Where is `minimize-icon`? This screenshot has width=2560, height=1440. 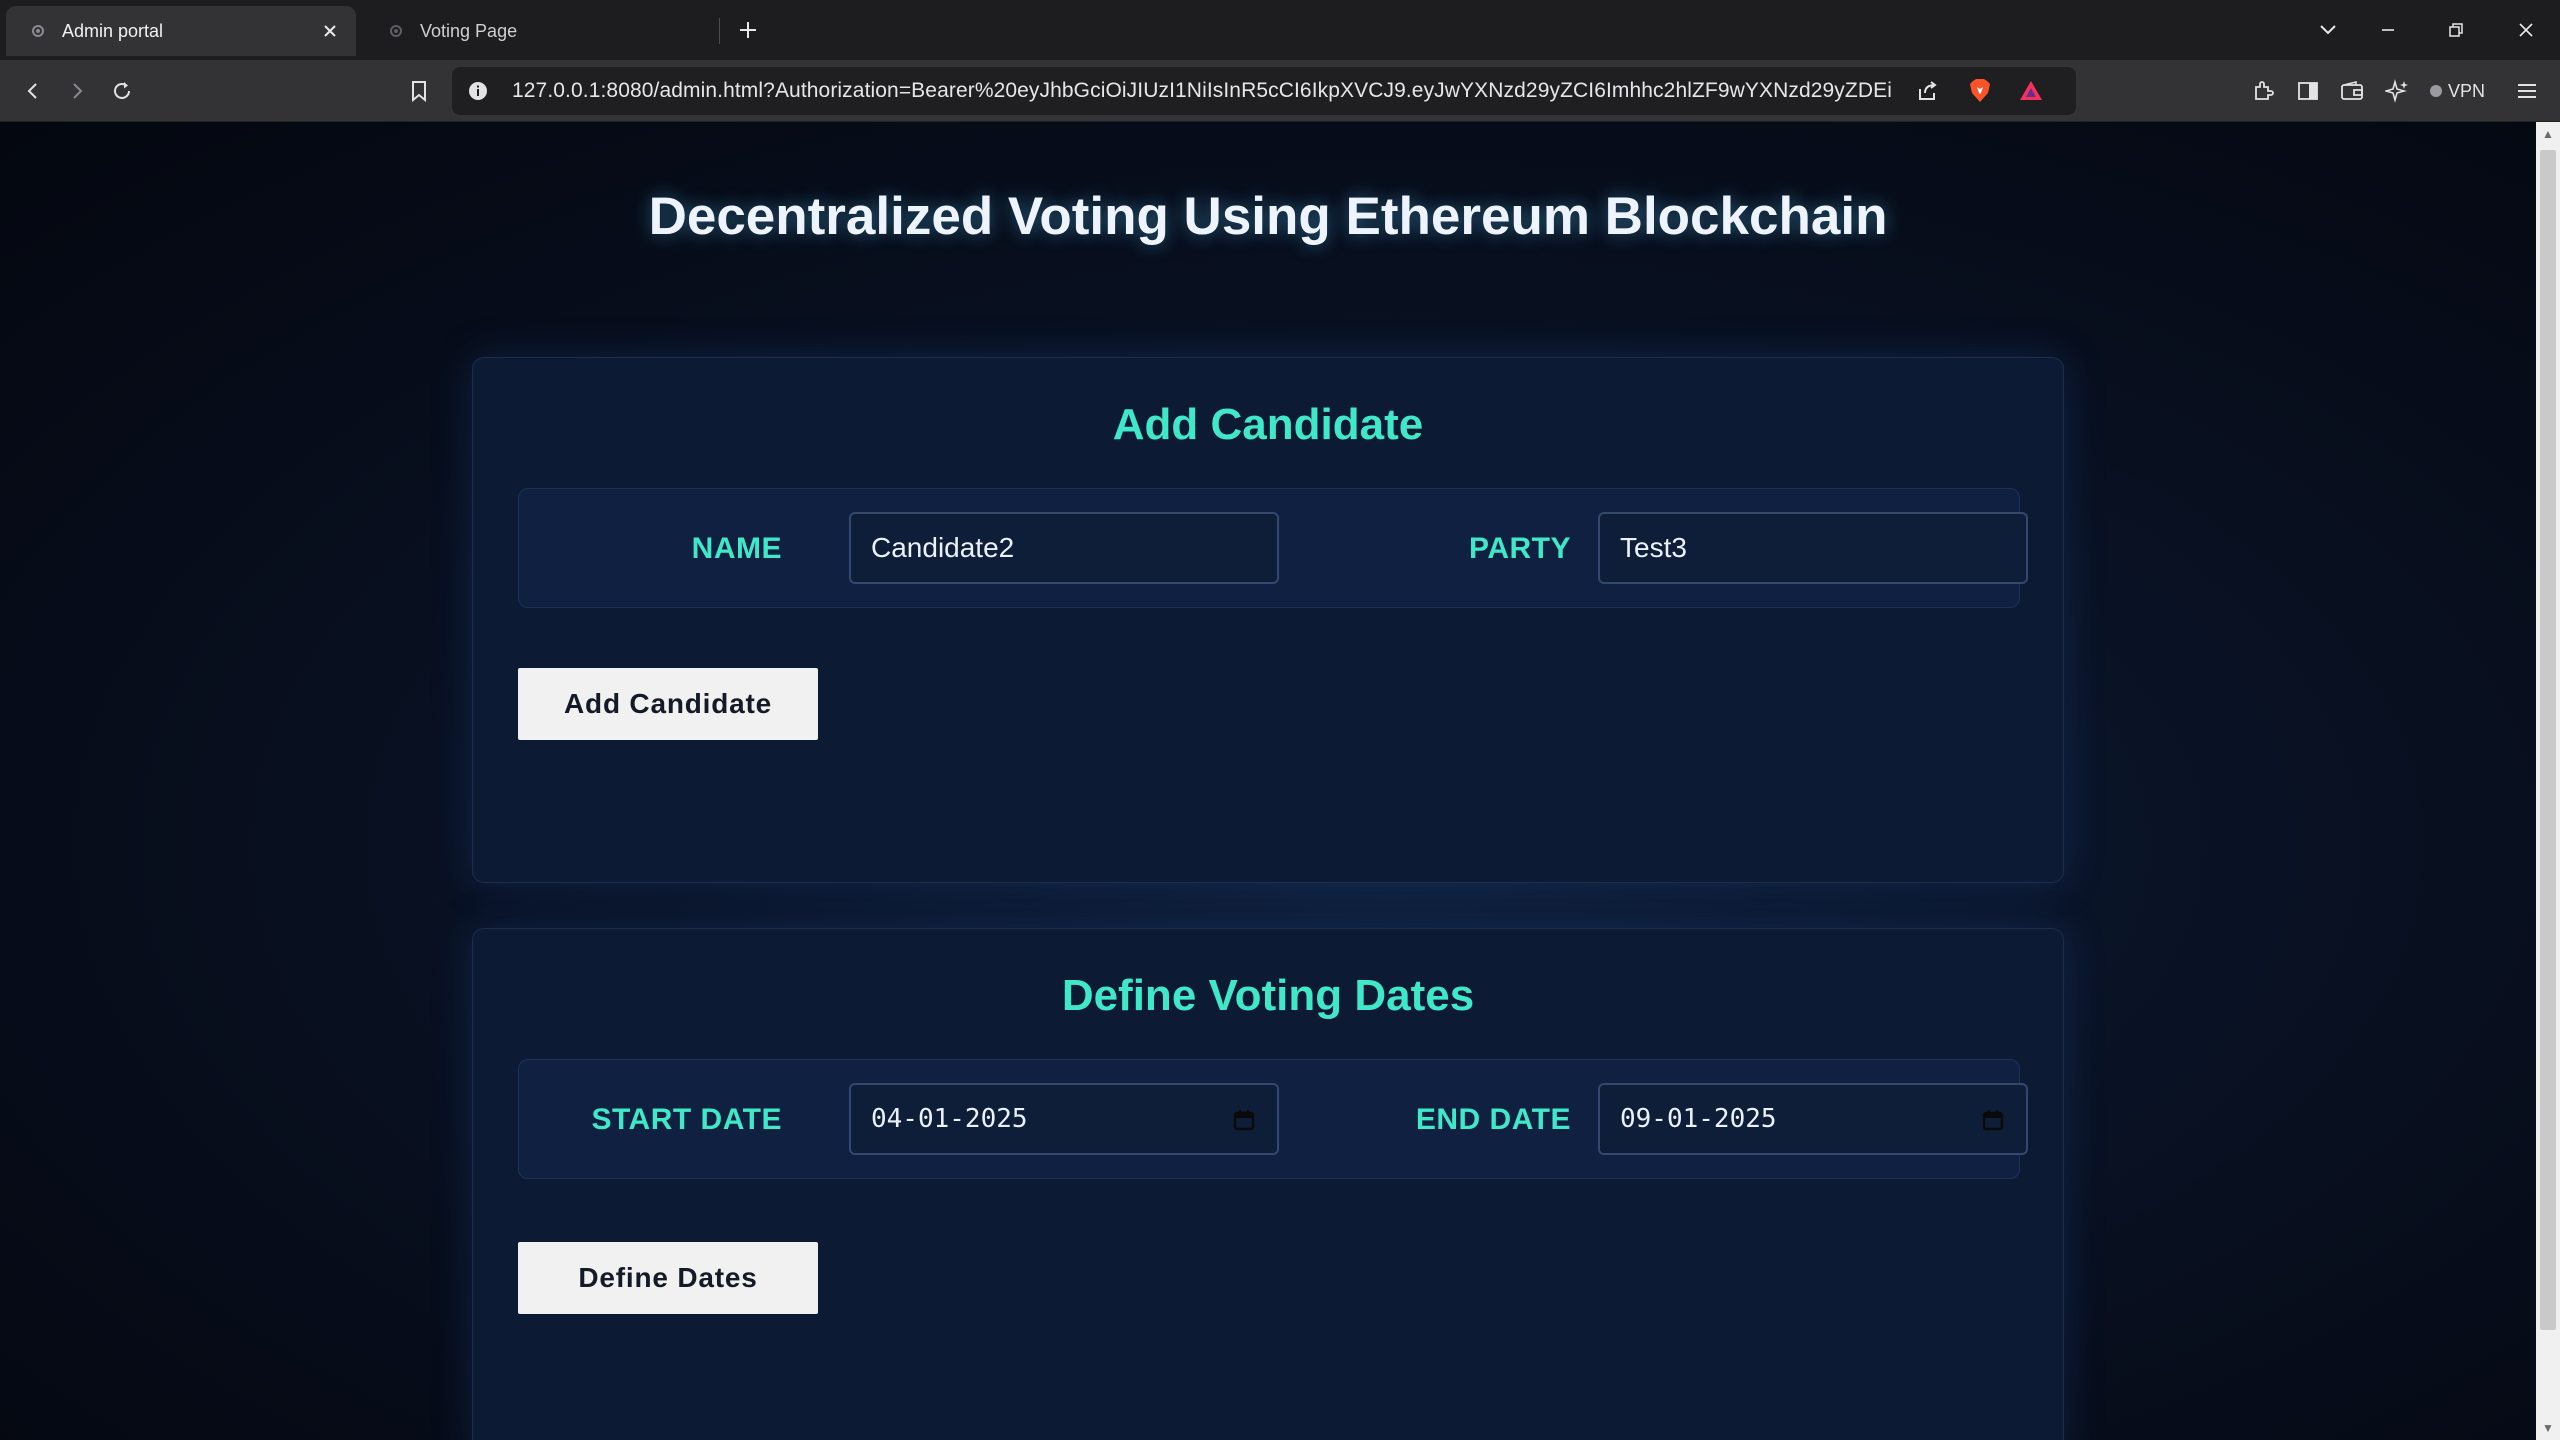
minimize-icon is located at coordinates (2388, 30).